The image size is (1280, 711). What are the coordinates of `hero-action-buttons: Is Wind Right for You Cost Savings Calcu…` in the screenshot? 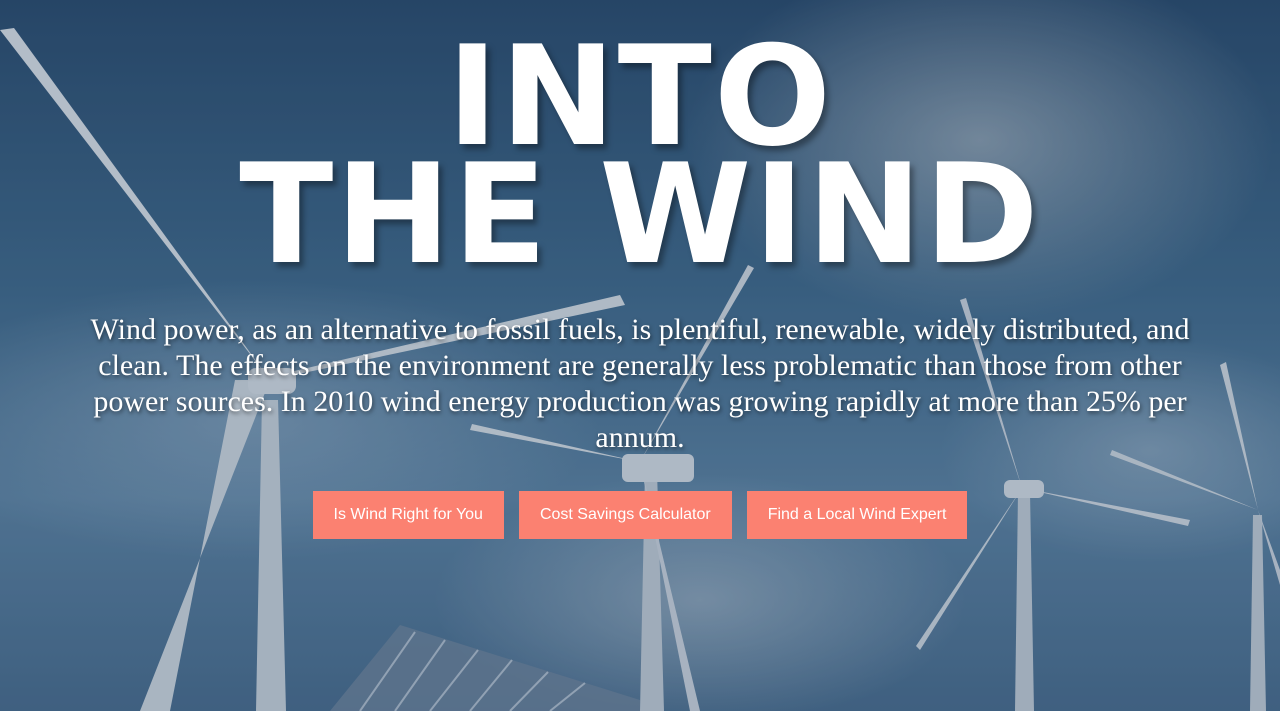 It's located at (640, 515).